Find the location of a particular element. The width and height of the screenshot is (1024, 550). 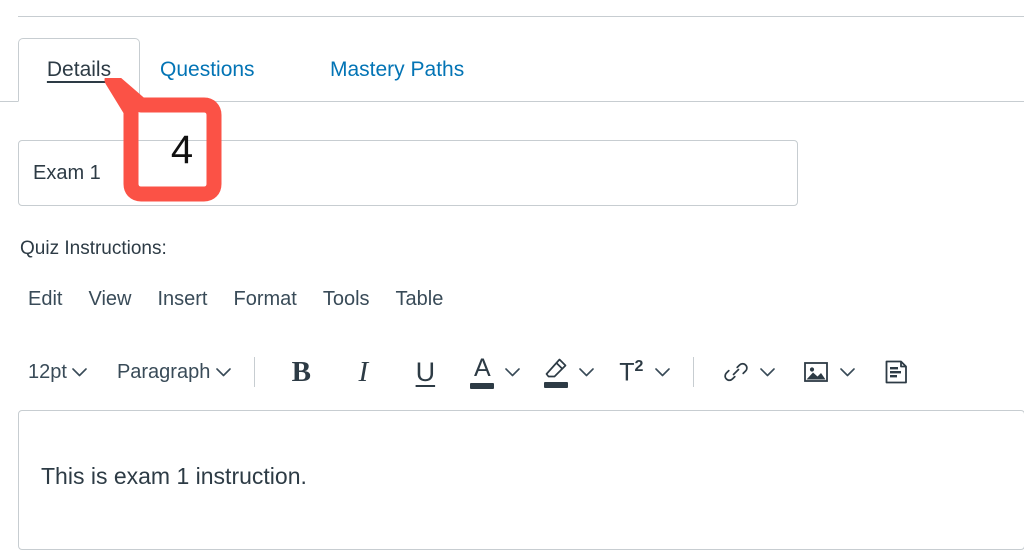

menu-item-view: View is located at coordinates (109, 299).